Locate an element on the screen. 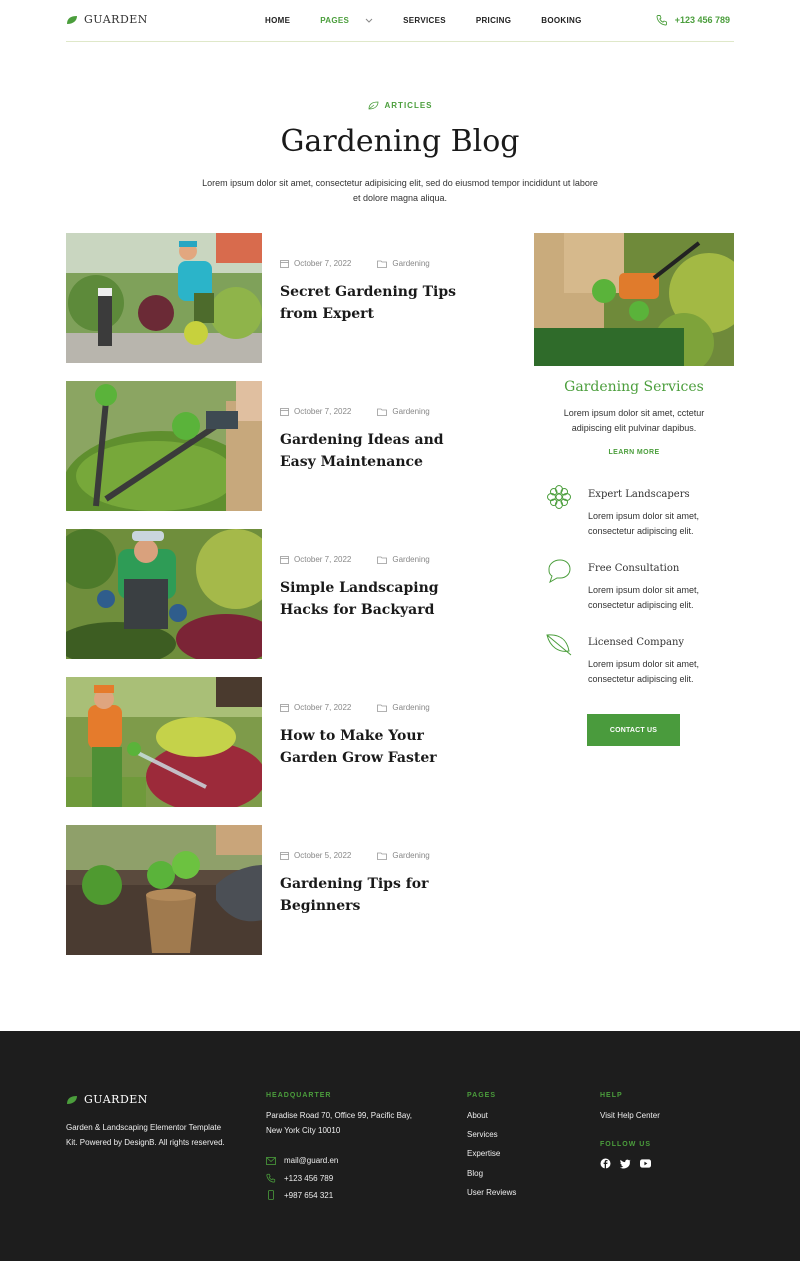  post-title: Secret Gardening Tips from Expert is located at coordinates (375, 303).